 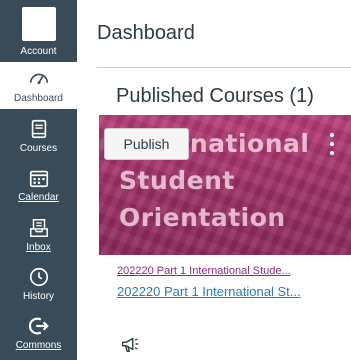 I want to click on nav-courses-label: Courses, so click(x=38, y=148).